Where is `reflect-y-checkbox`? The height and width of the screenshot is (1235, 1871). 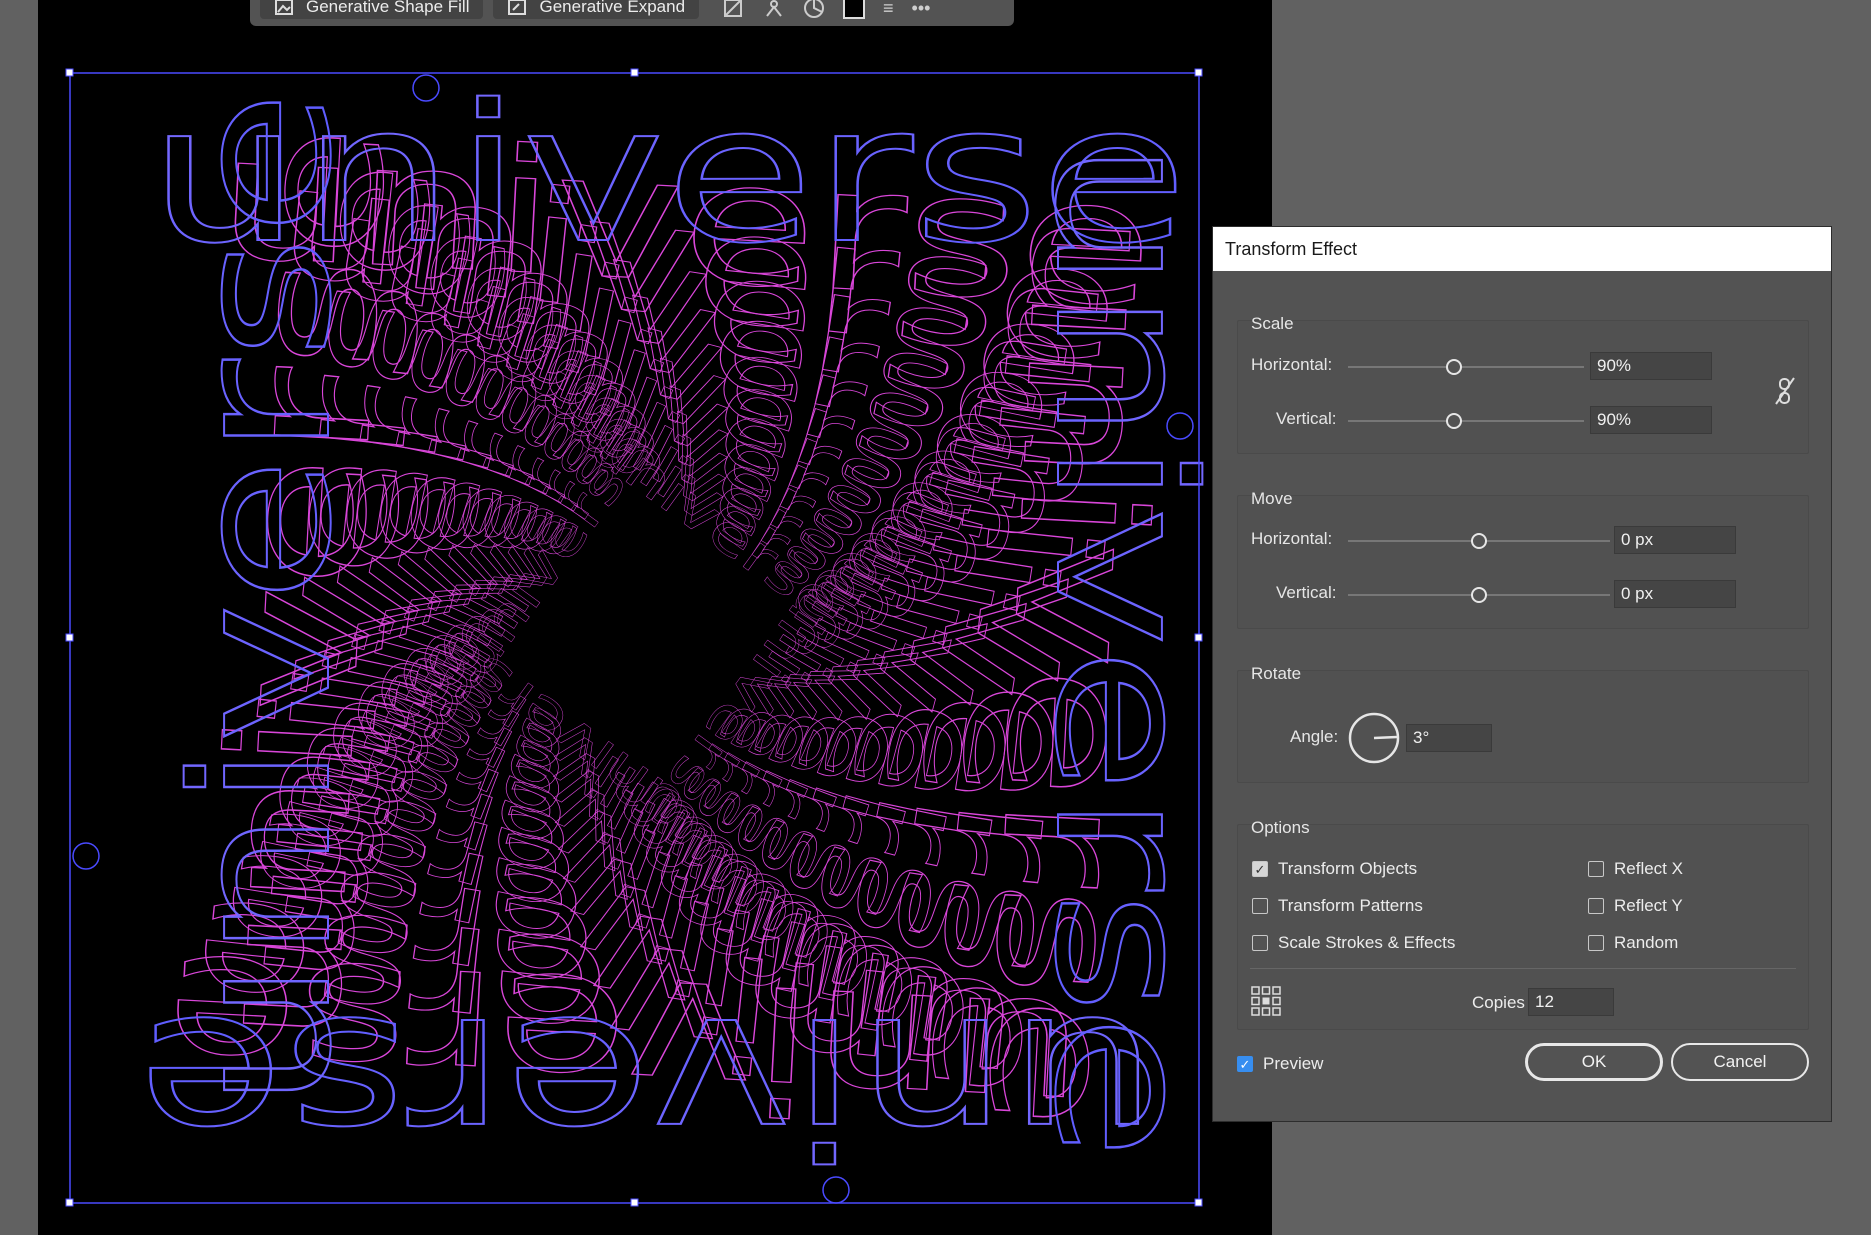 reflect-y-checkbox is located at coordinates (1596, 906).